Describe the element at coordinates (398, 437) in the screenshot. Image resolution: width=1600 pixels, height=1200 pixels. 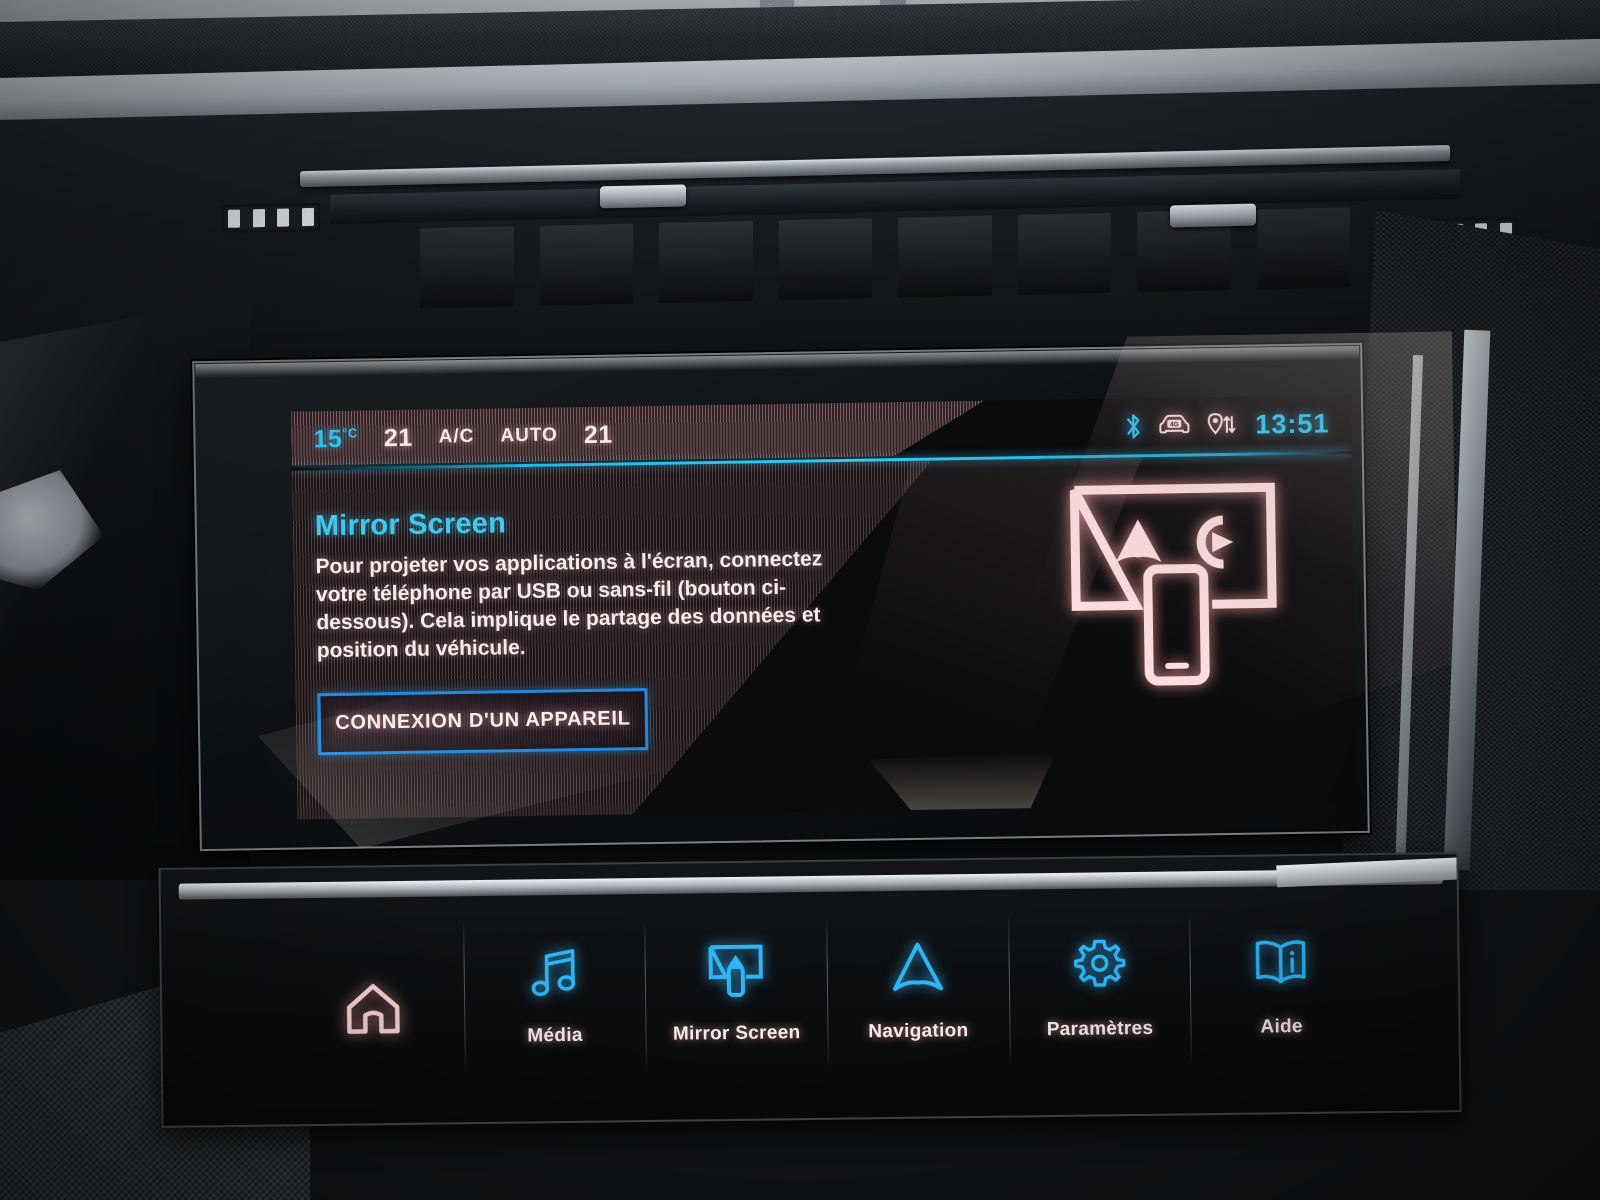
I see `driver-temperature: 21` at that location.